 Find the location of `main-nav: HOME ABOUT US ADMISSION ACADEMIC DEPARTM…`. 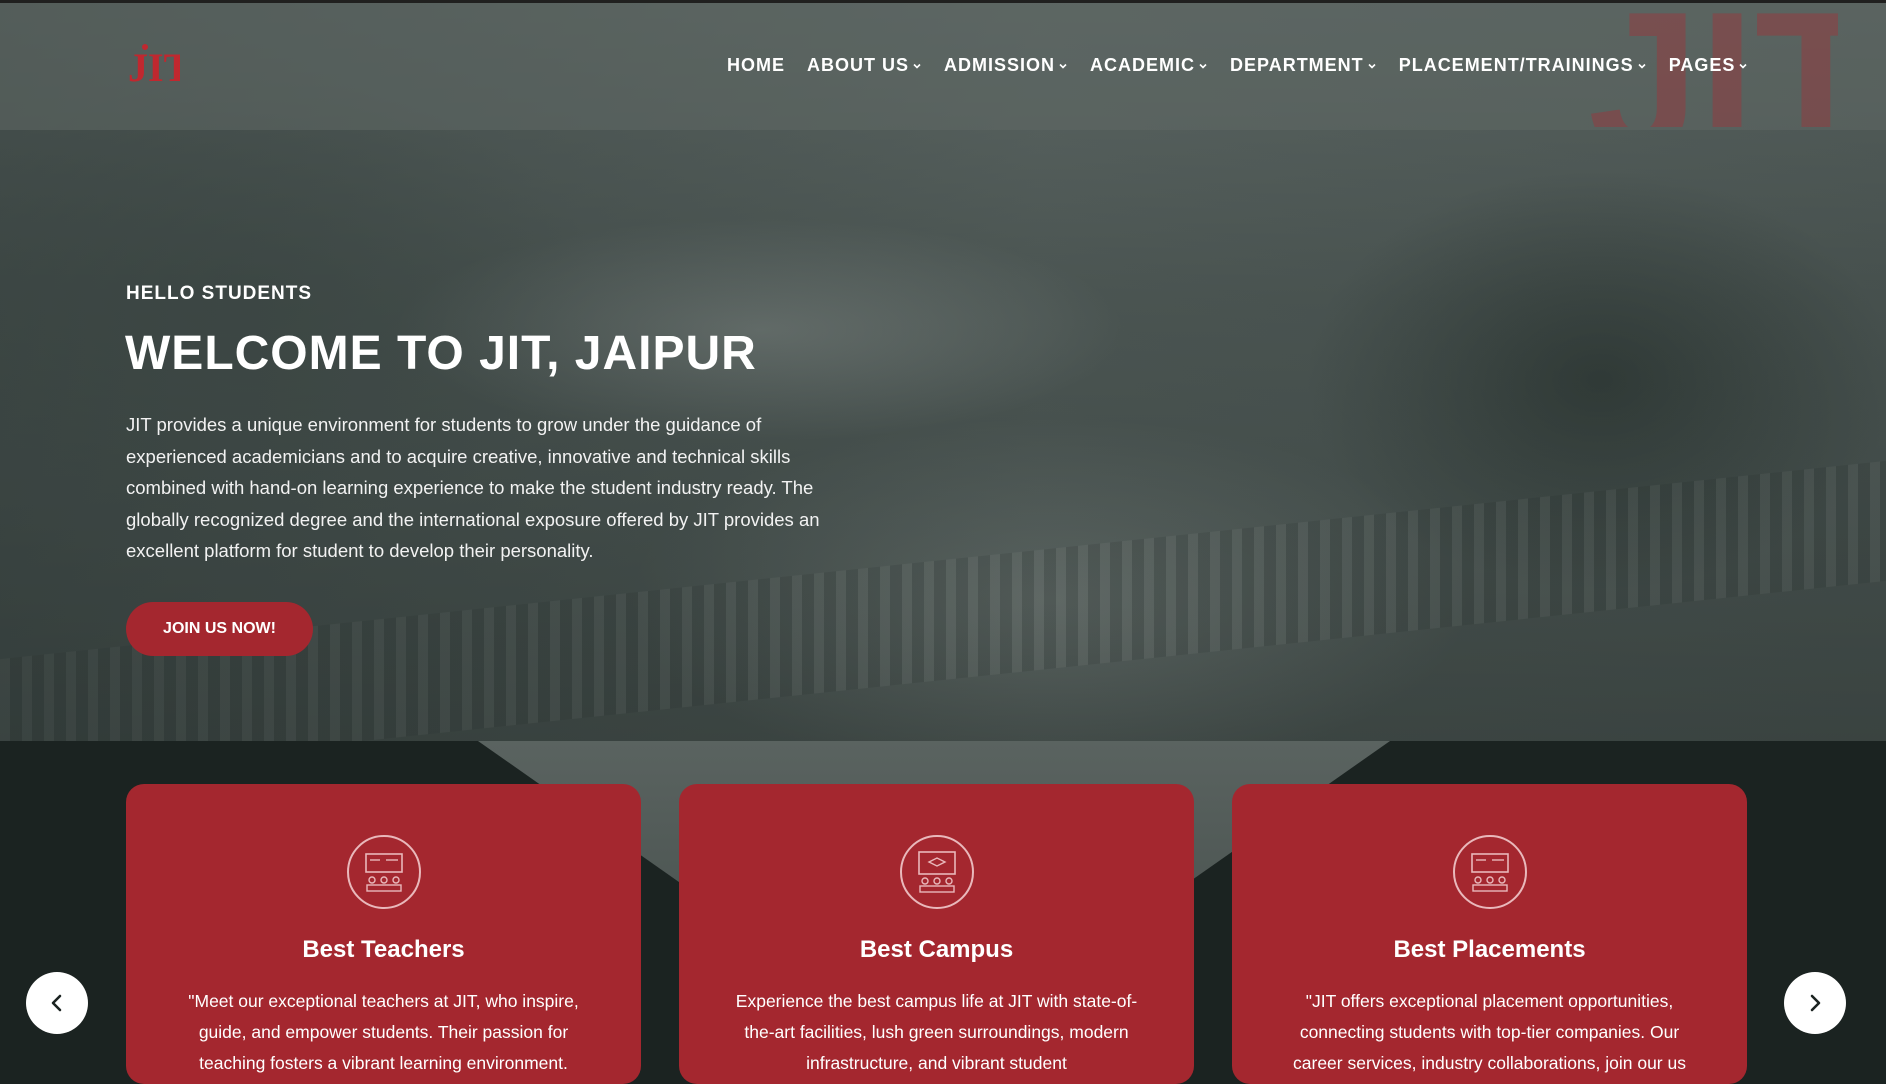

main-nav: HOME ABOUT US ADMISSION ACADEMIC DEPARTM… is located at coordinates (1248, 65).